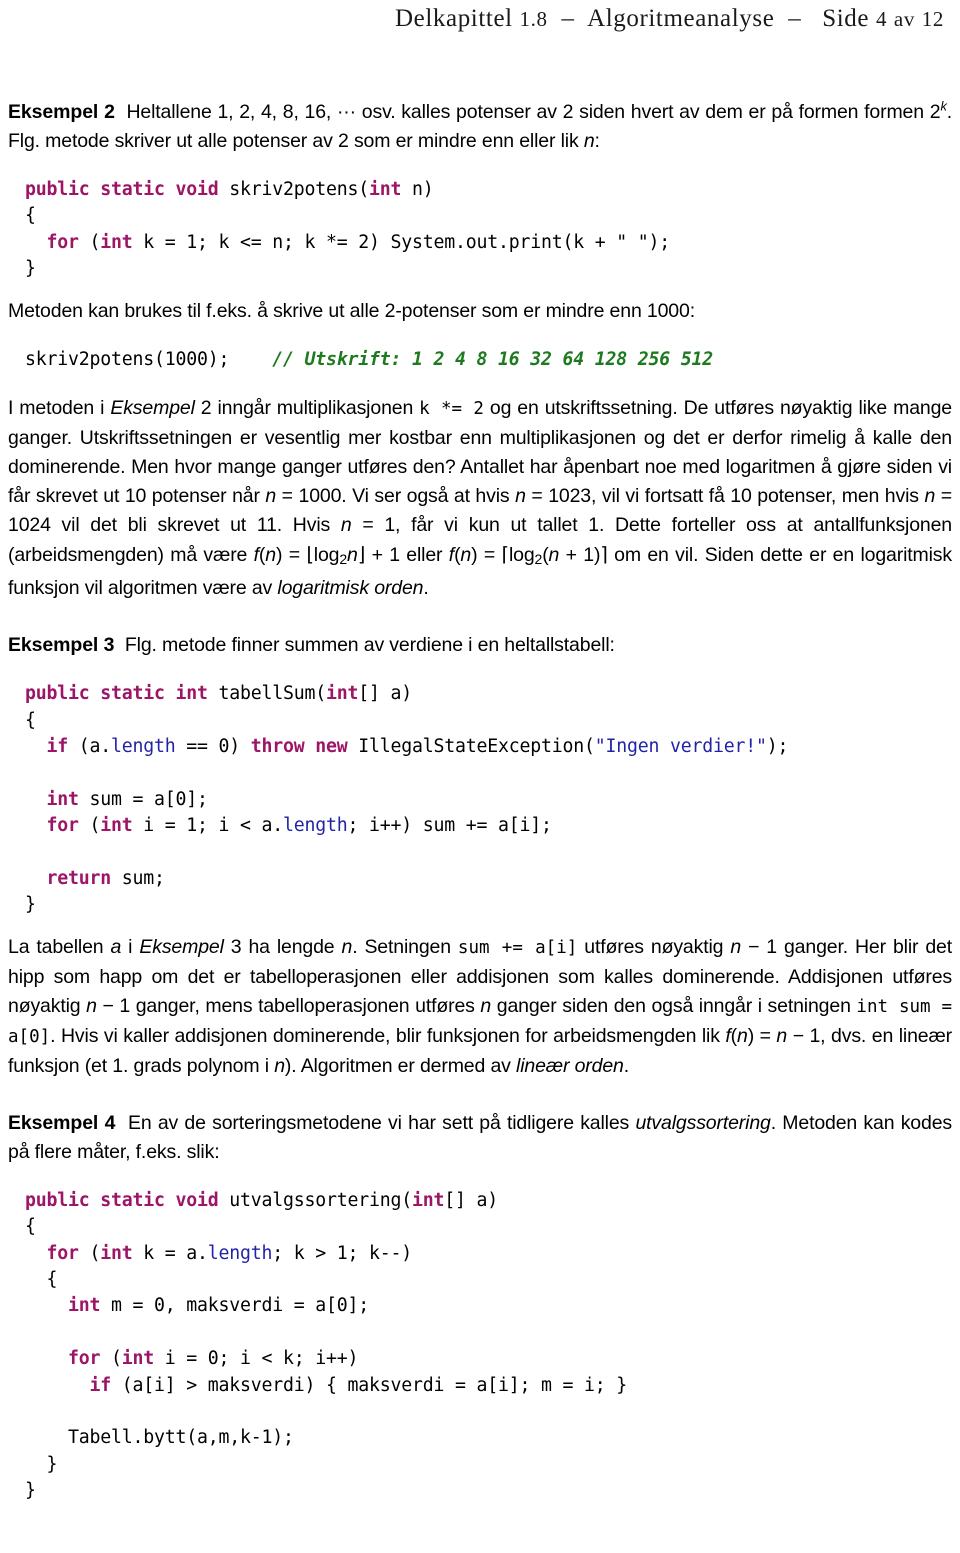 The height and width of the screenshot is (1553, 960). Describe the element at coordinates (79, 878) in the screenshot. I see `code-keyword: return` at that location.